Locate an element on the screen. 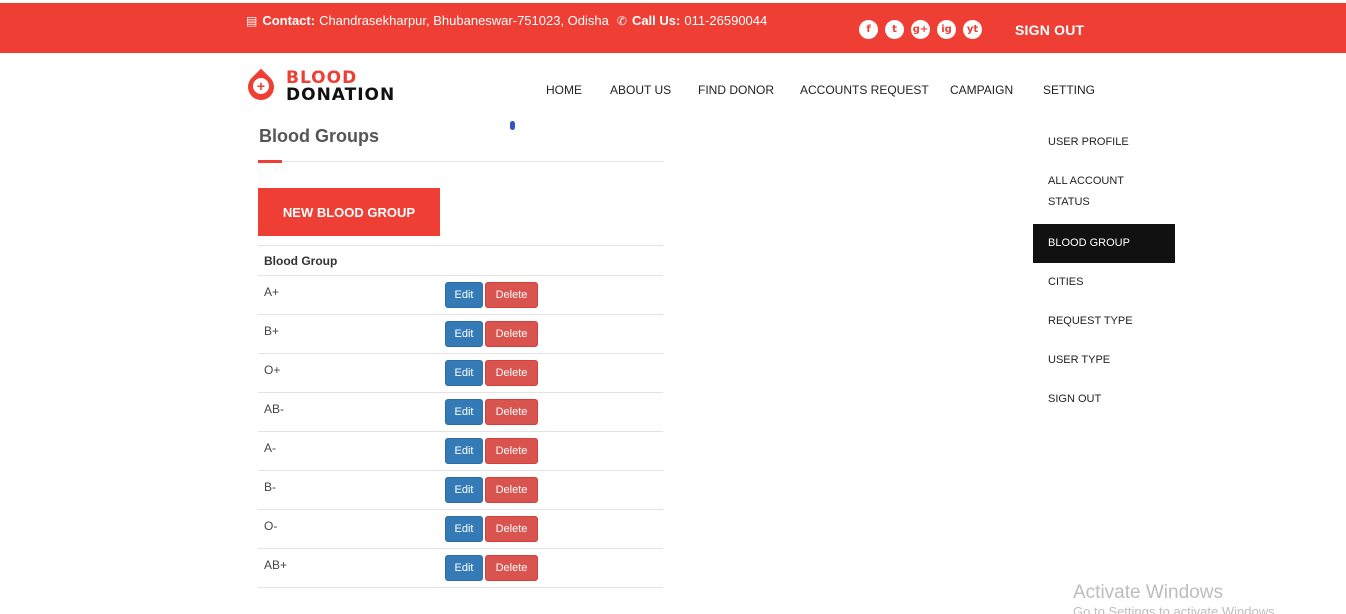 The height and width of the screenshot is (614, 1346). building-icon: ▤ is located at coordinates (252, 20).